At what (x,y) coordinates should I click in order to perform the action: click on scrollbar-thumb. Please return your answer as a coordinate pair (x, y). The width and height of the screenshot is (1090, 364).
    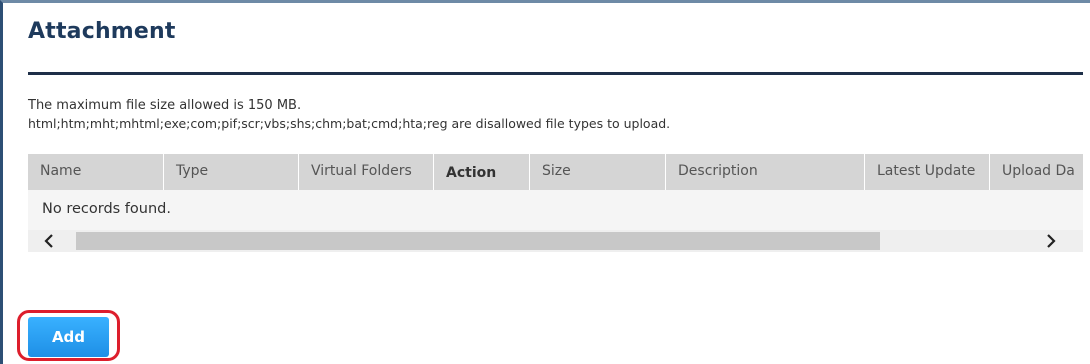
    Looking at the image, I should click on (478, 241).